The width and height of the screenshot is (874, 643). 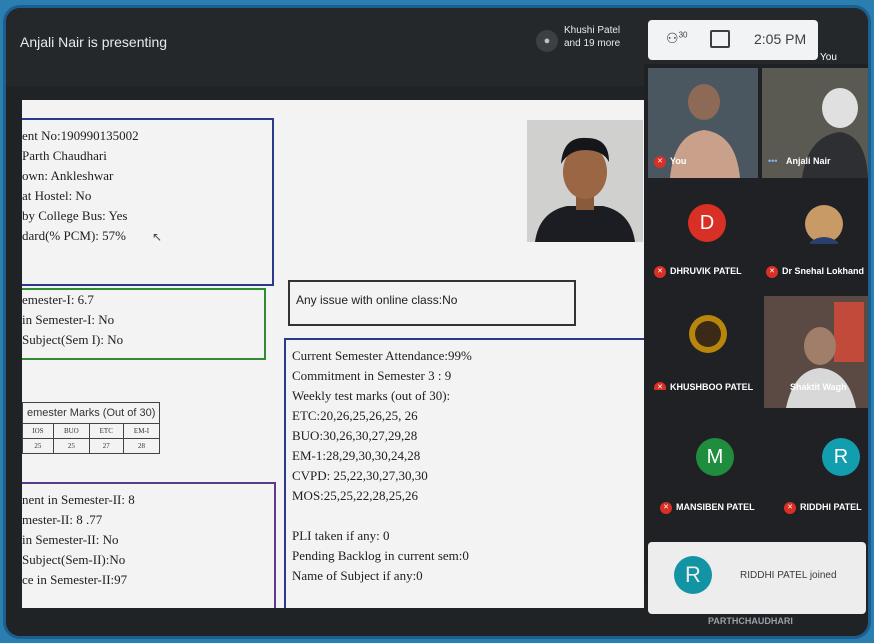 What do you see at coordinates (106, 446) in the screenshot?
I see `marks-cell: 27` at bounding box center [106, 446].